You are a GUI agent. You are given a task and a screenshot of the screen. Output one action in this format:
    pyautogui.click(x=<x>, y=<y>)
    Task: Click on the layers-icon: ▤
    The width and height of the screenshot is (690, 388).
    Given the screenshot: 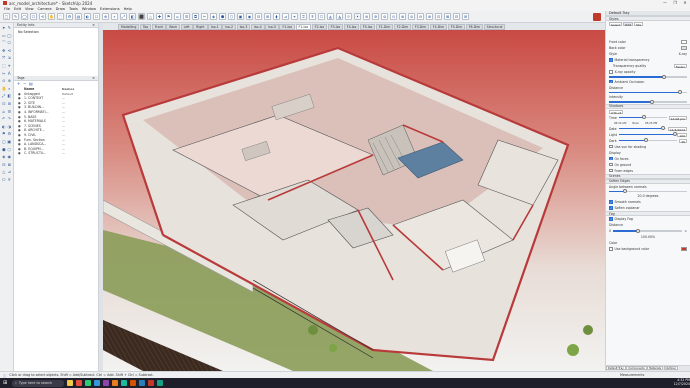 What is the action you would take?
    pyautogui.click(x=78, y=16)
    